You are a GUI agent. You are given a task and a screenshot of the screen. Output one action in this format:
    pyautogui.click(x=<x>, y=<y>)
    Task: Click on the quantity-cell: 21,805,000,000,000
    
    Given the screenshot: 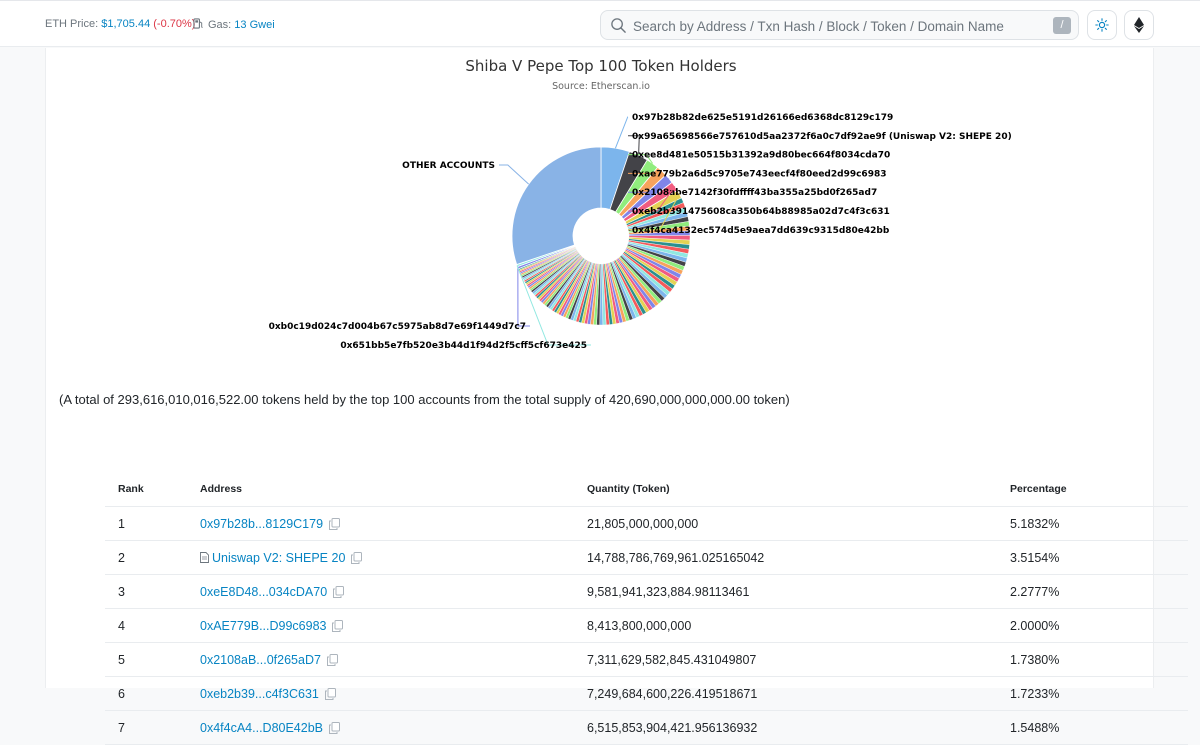 What is the action you would take?
    pyautogui.click(x=798, y=523)
    